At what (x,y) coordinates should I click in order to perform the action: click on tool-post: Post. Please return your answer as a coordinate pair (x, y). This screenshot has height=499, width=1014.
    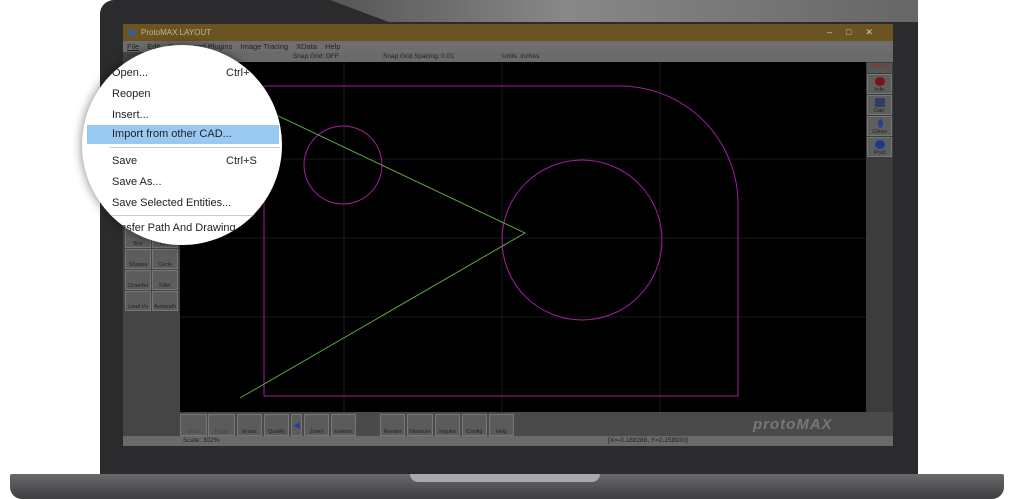
    Looking at the image, I should click on (879, 147).